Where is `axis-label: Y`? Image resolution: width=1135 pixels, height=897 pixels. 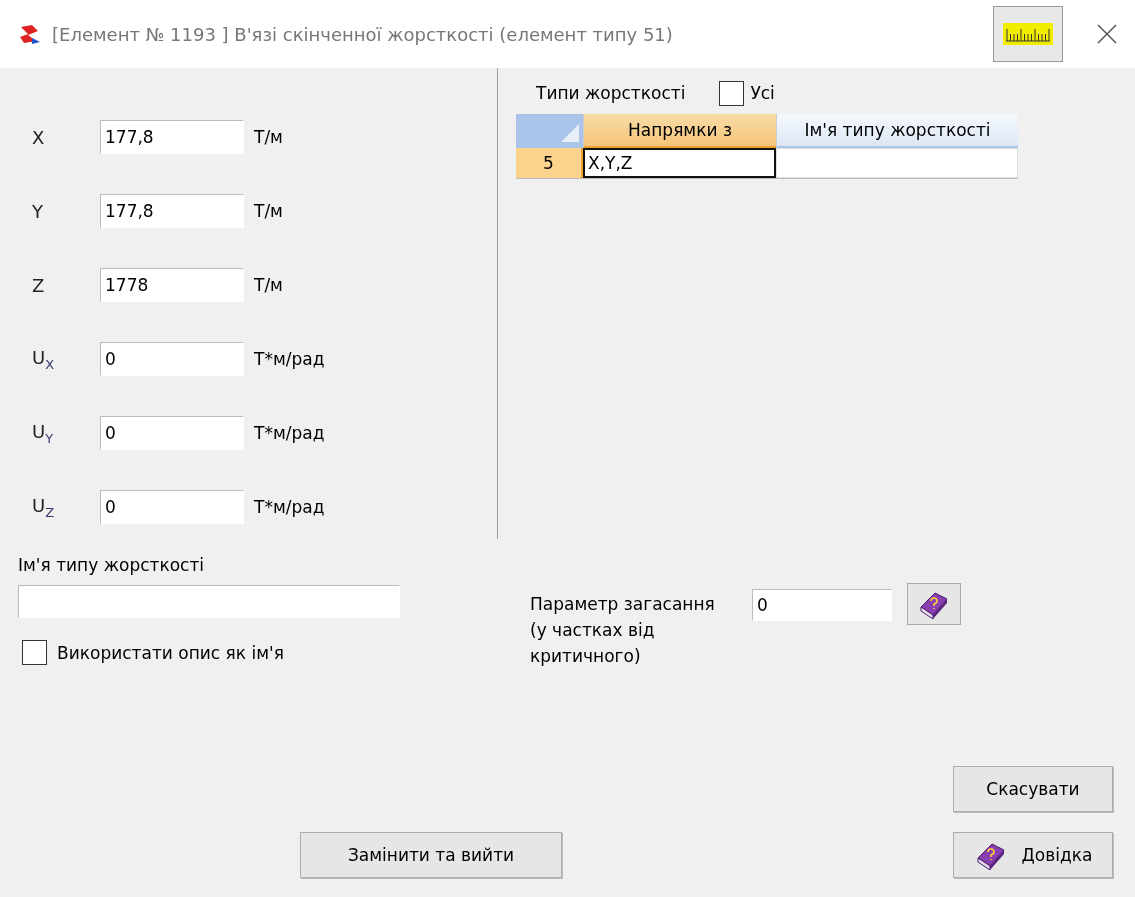
axis-label: Y is located at coordinates (37, 211).